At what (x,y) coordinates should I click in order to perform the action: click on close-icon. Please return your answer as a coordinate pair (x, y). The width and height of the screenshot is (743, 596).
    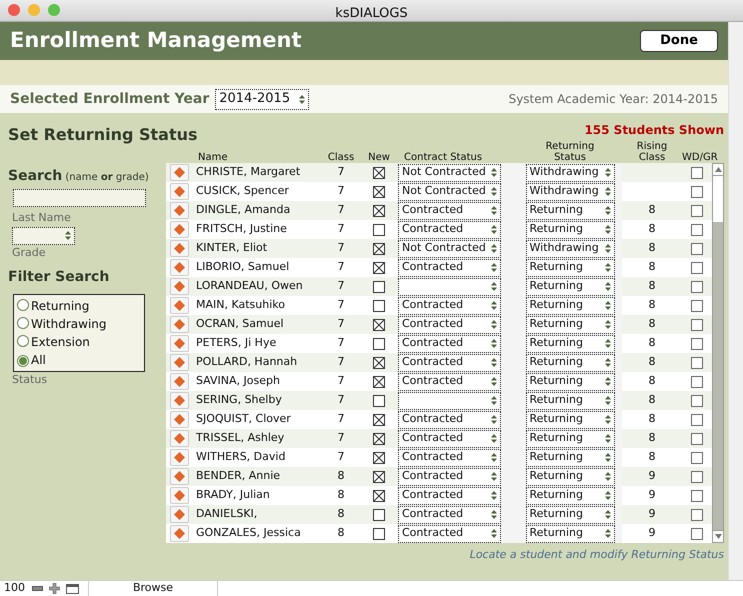
    Looking at the image, I should click on (14, 10).